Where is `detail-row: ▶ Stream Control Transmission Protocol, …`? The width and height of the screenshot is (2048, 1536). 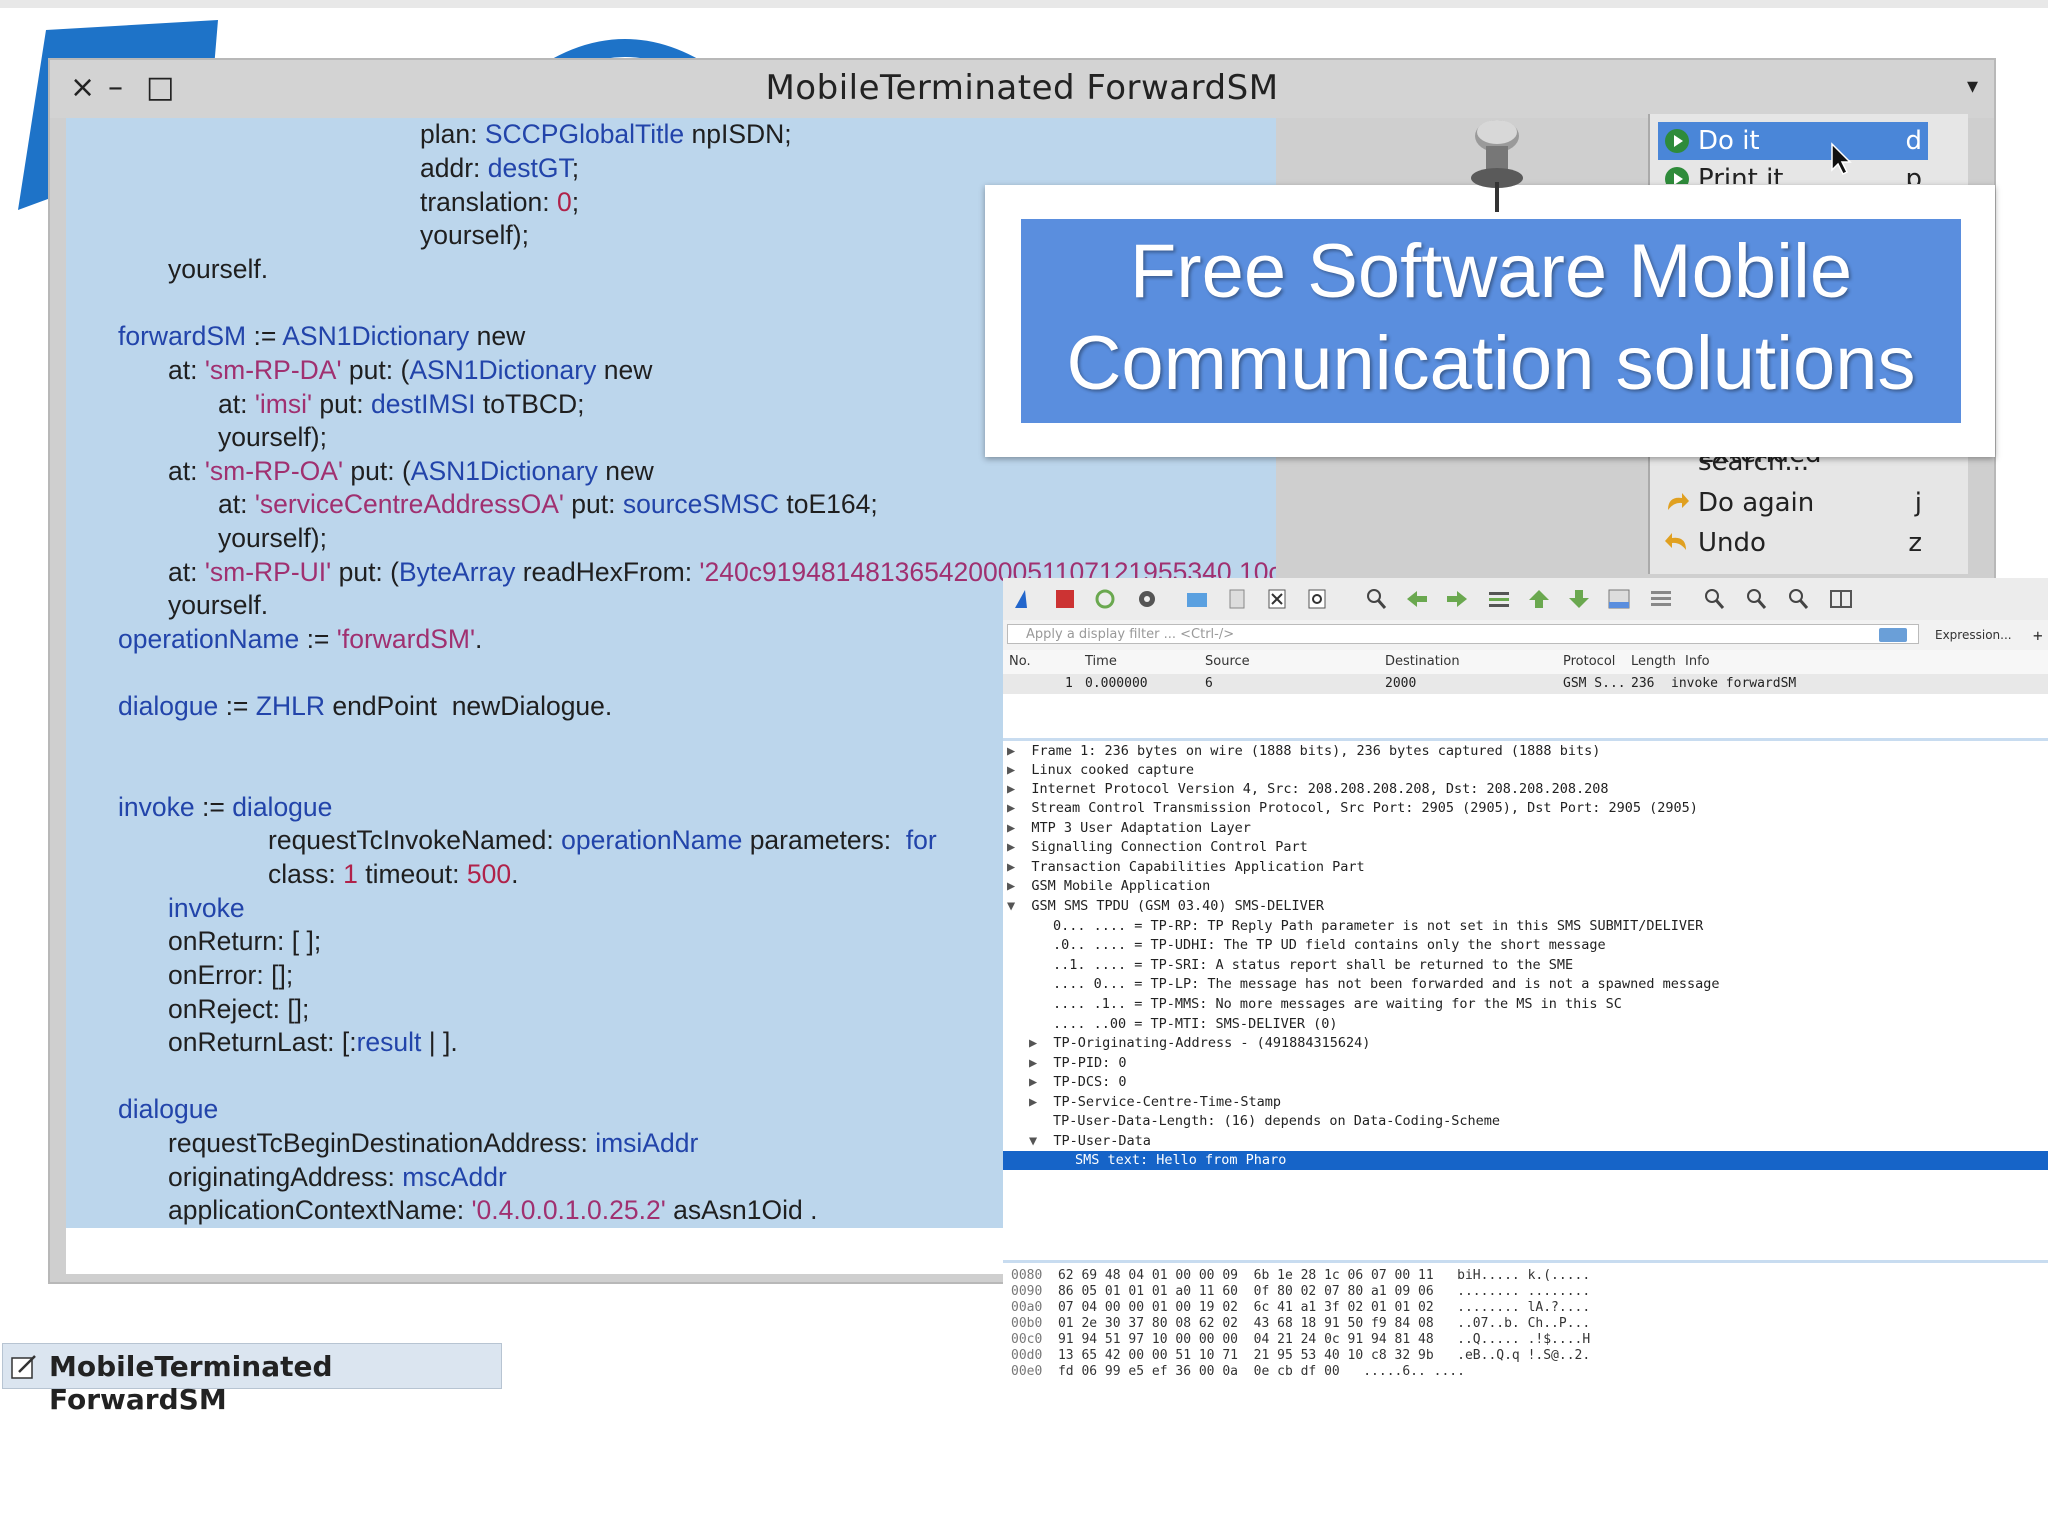
detail-row: ▶ Stream Control Transmission Protocol, … is located at coordinates (1352, 808).